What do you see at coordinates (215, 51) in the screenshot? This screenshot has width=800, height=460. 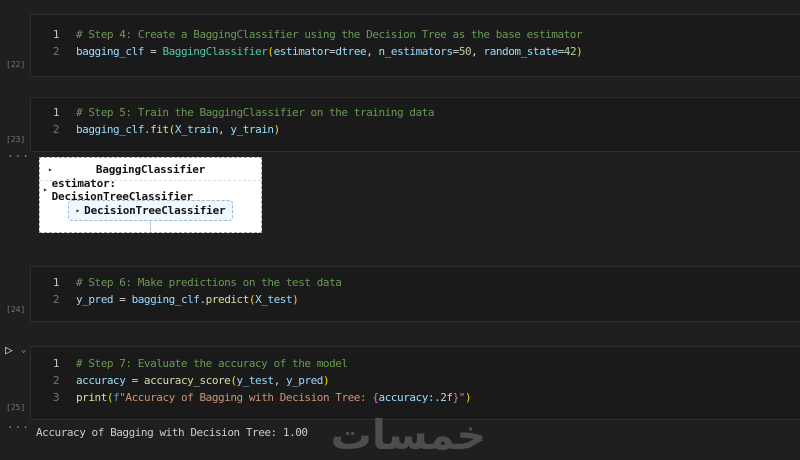 I see `code-token: BaggingClassifier` at bounding box center [215, 51].